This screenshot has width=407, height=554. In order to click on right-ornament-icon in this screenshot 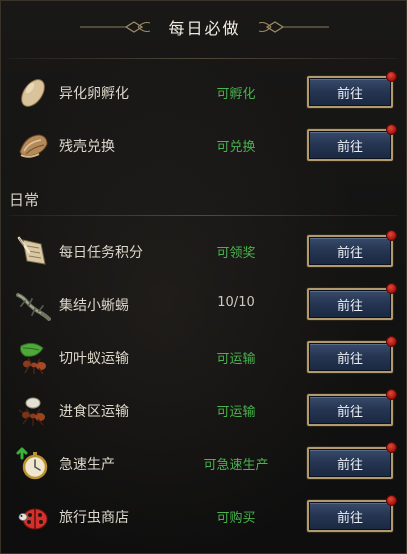, I will do `click(293, 27)`.